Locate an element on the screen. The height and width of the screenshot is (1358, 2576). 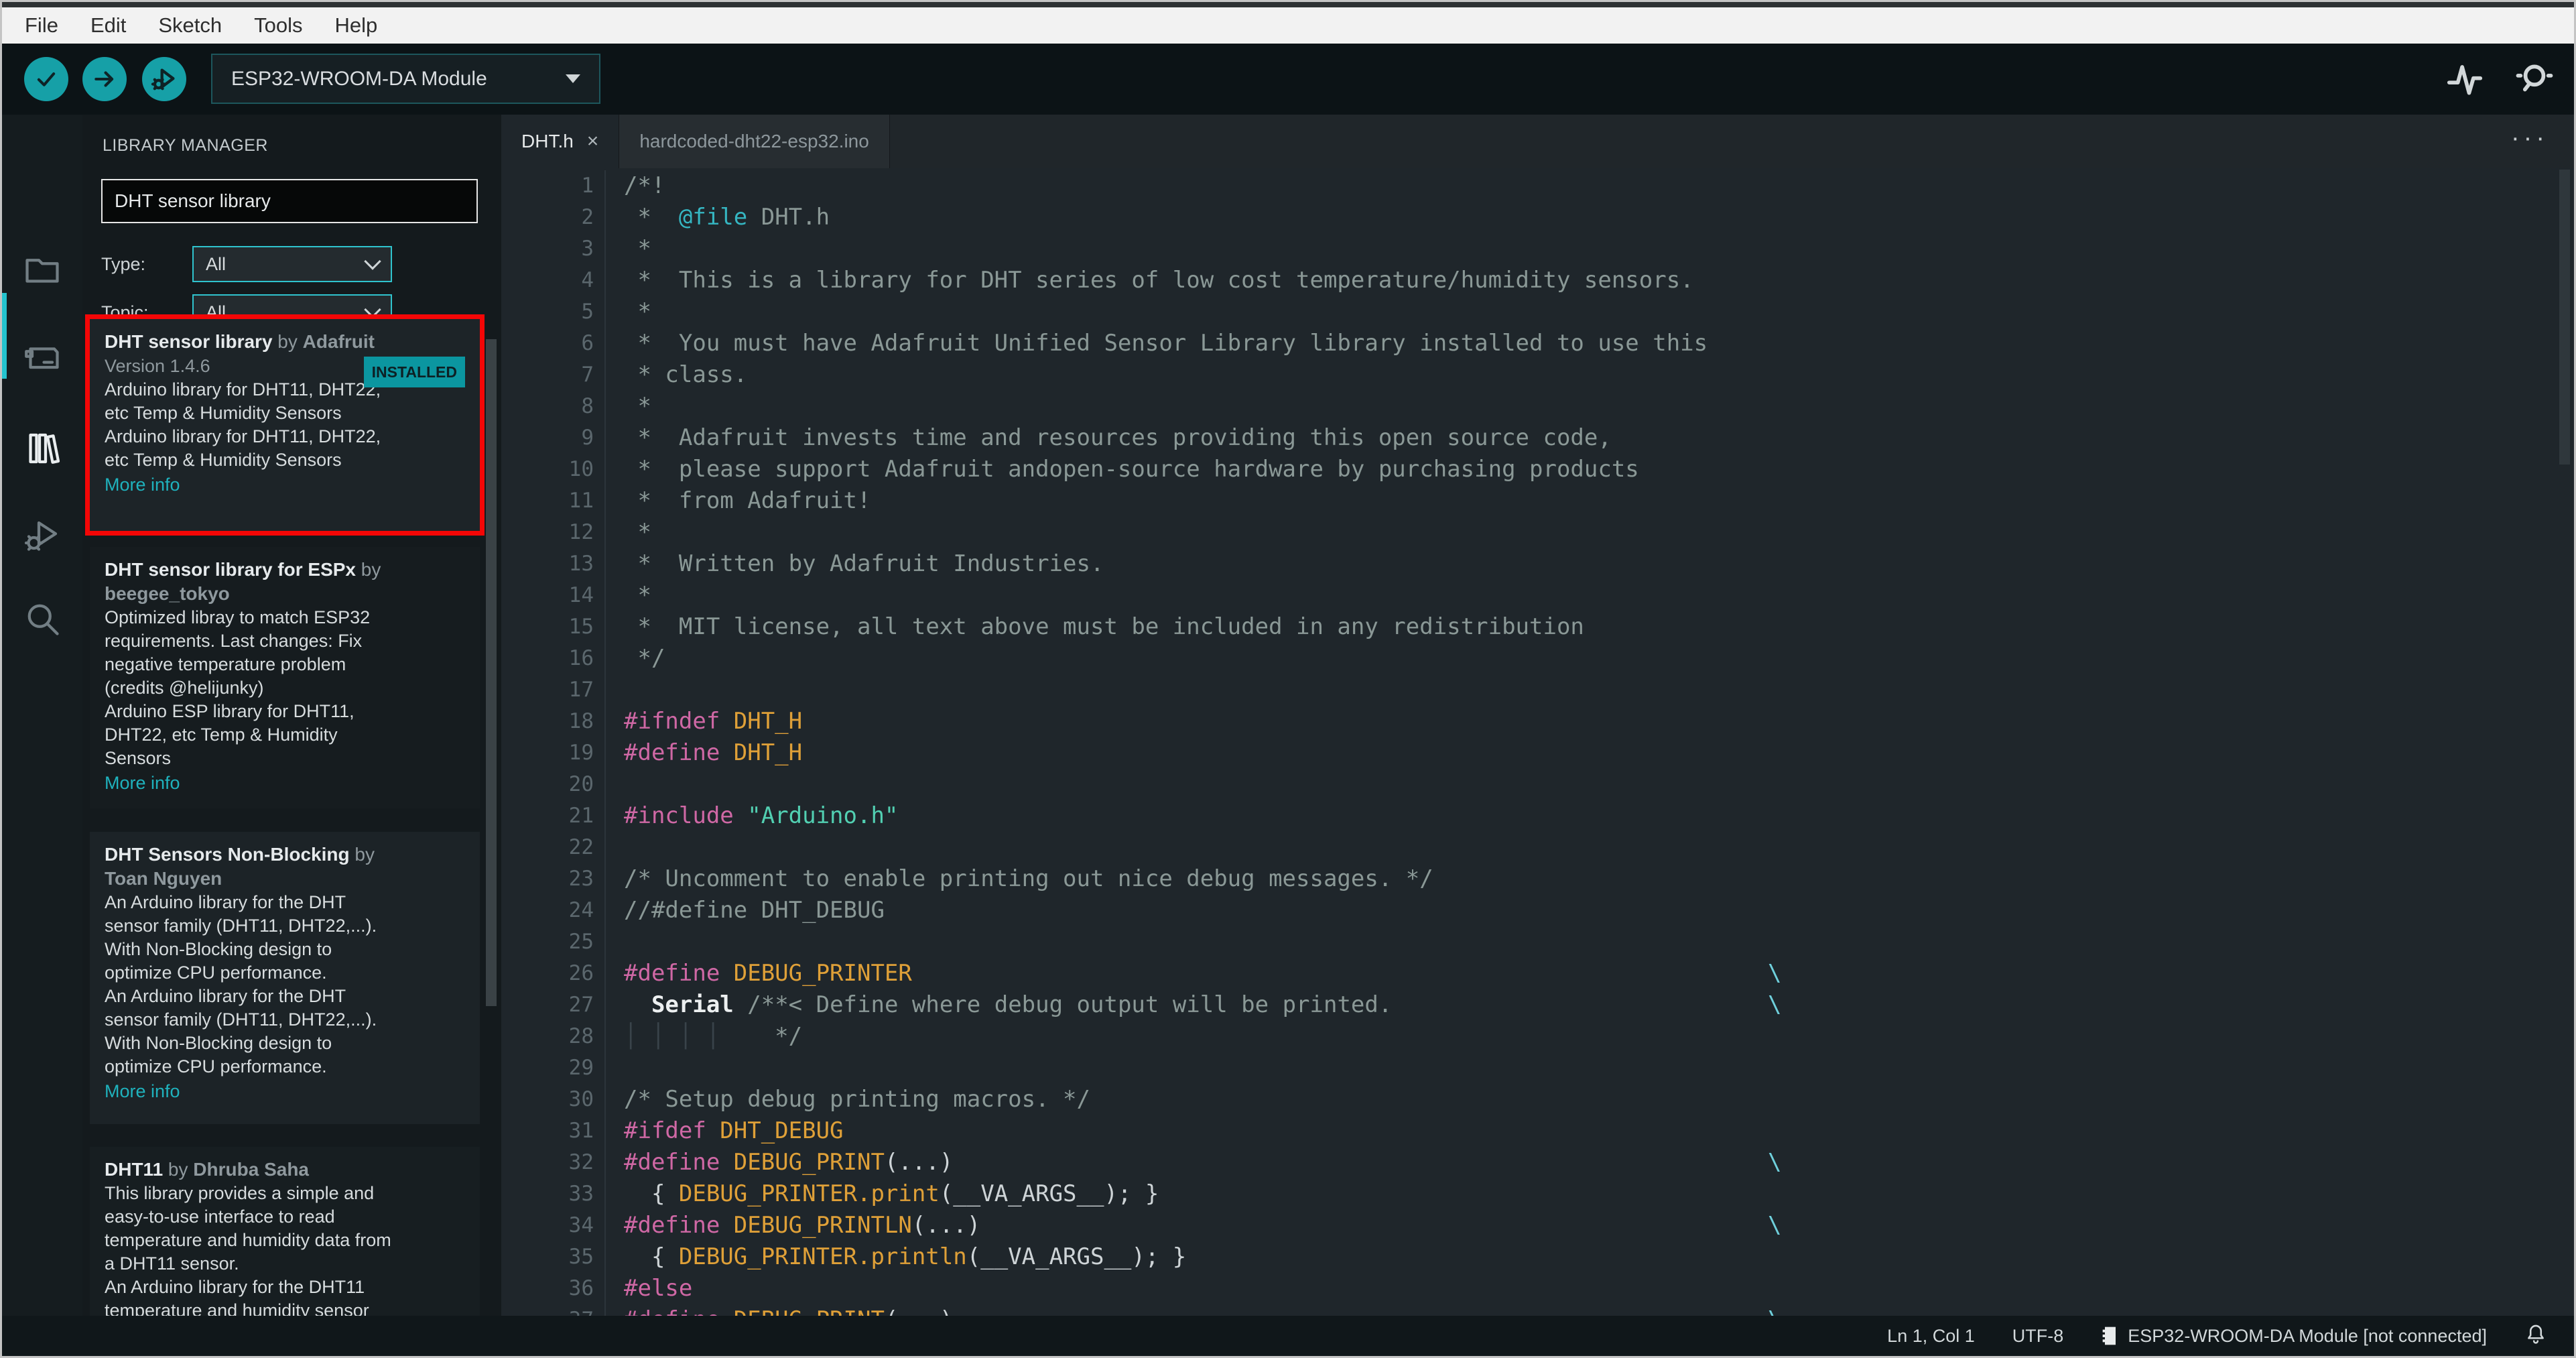
menu-item-edit: Edit is located at coordinates (108, 25).